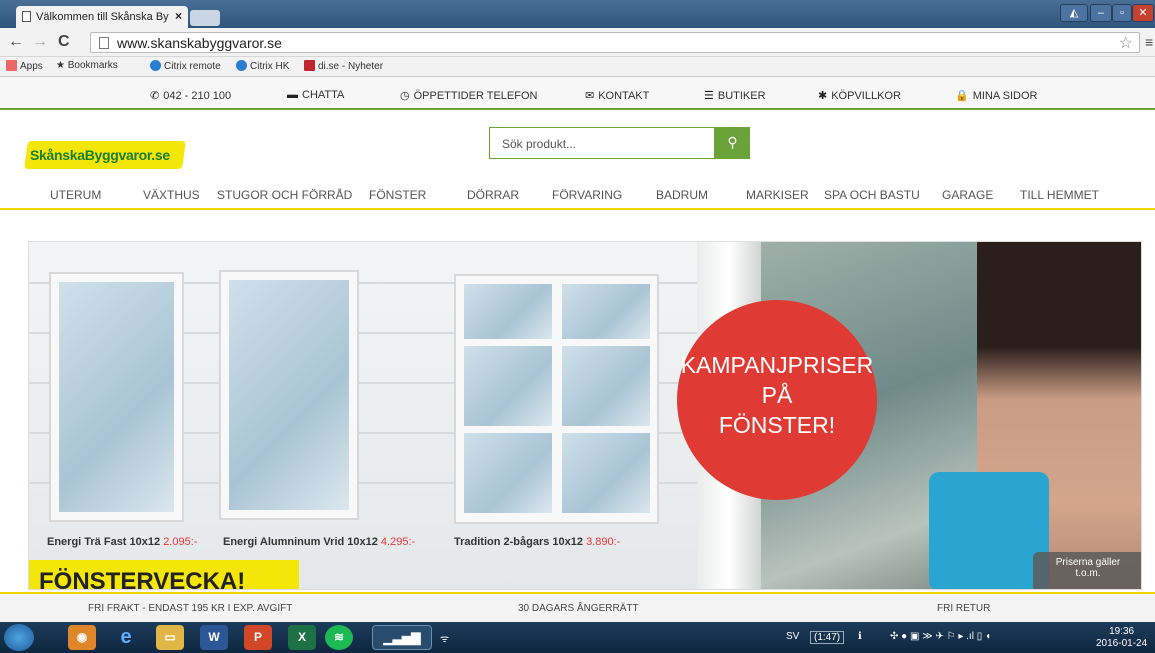  Describe the element at coordinates (16, 42) in the screenshot. I see `back-arrow-icon: ←` at that location.